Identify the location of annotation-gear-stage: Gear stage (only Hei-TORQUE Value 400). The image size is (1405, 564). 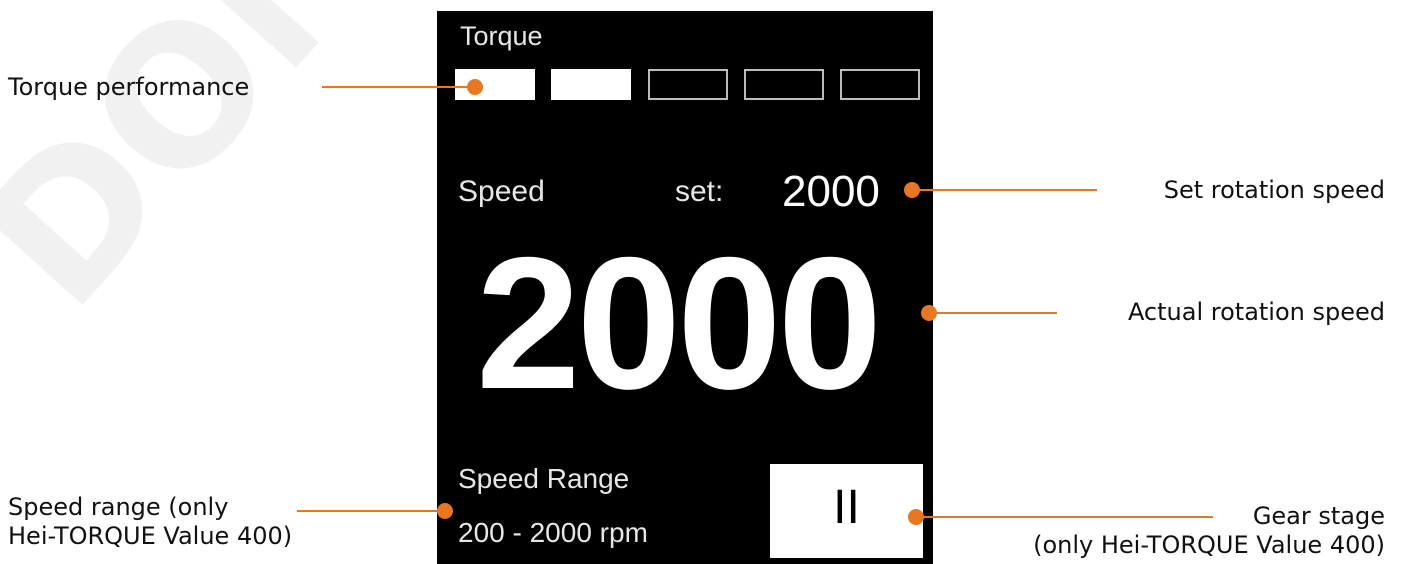
(1209, 531).